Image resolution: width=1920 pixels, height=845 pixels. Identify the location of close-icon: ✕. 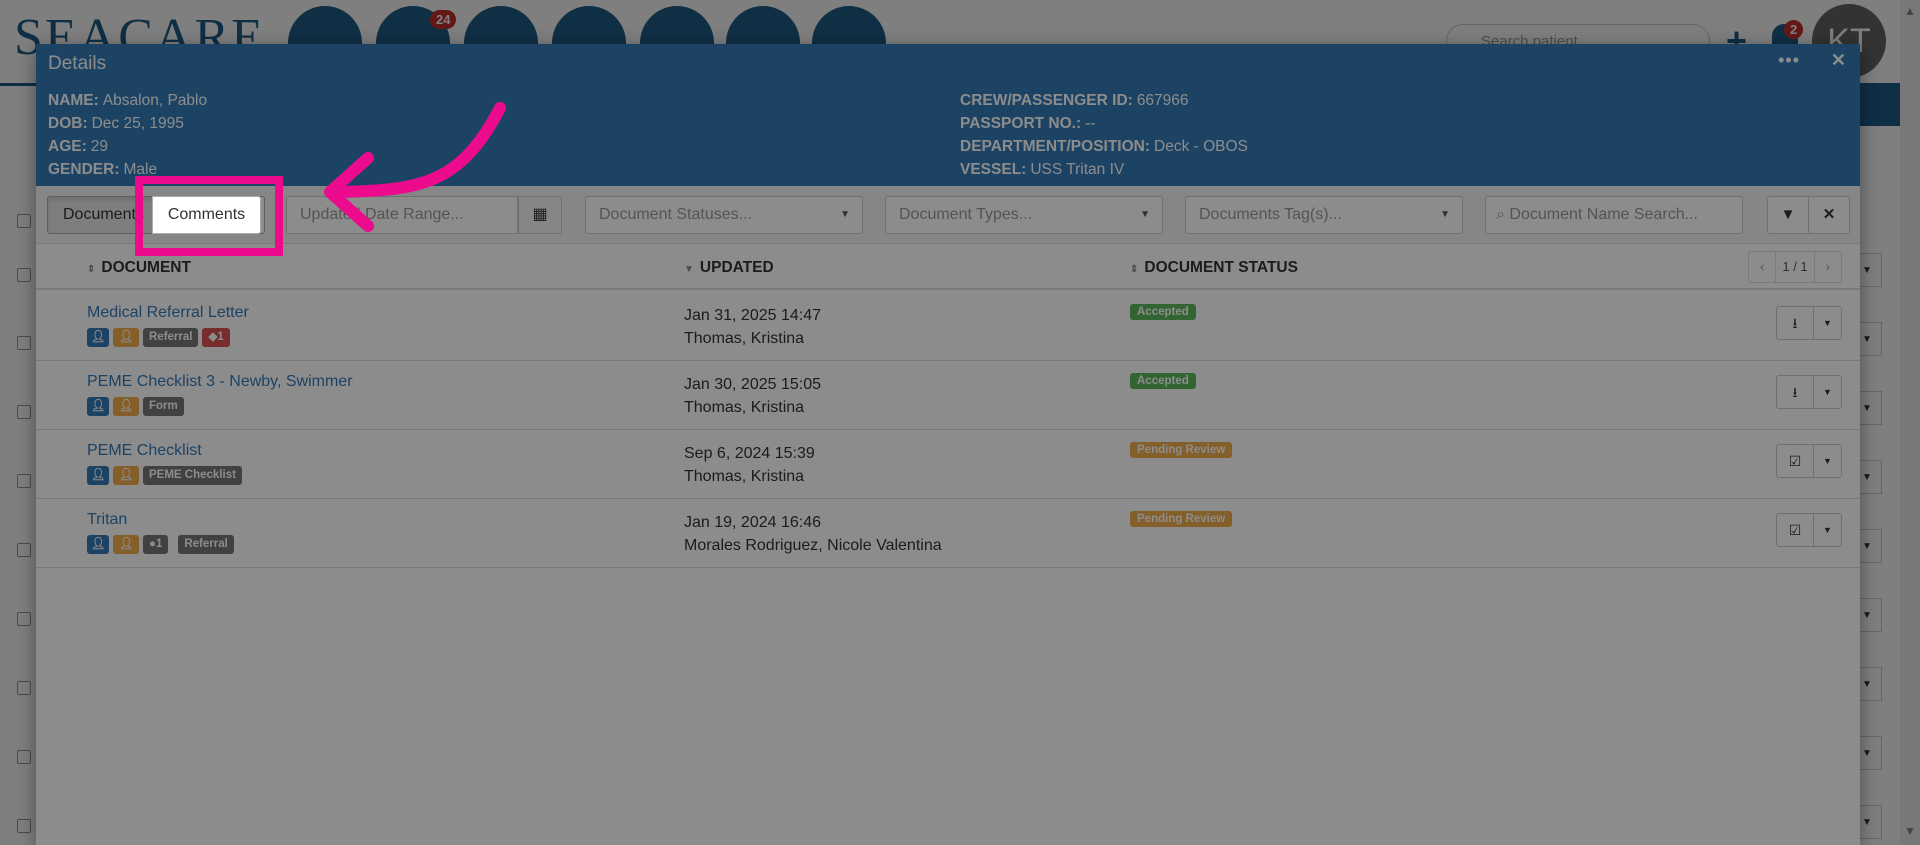
(1838, 60).